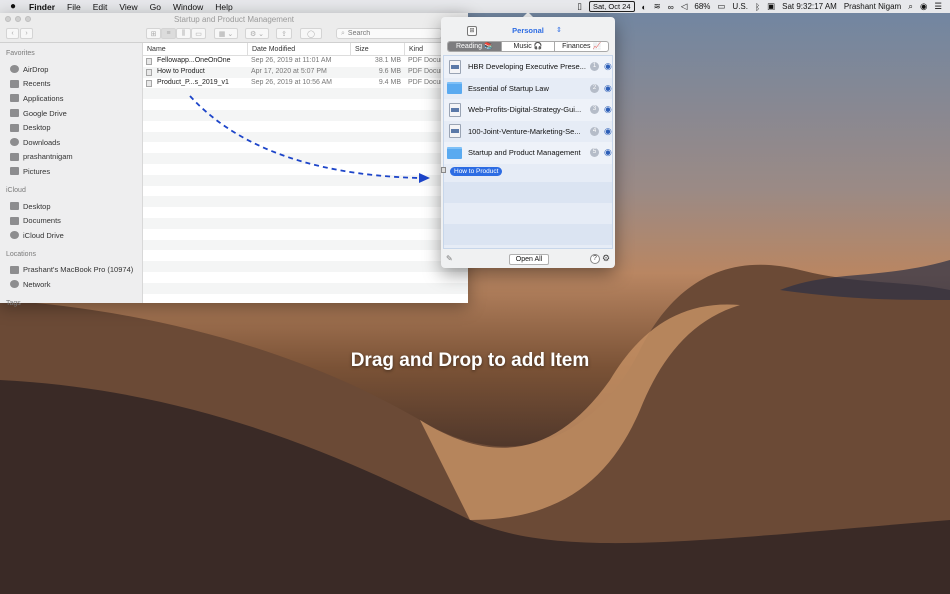  I want to click on siri-icon: ◉, so click(923, 6).